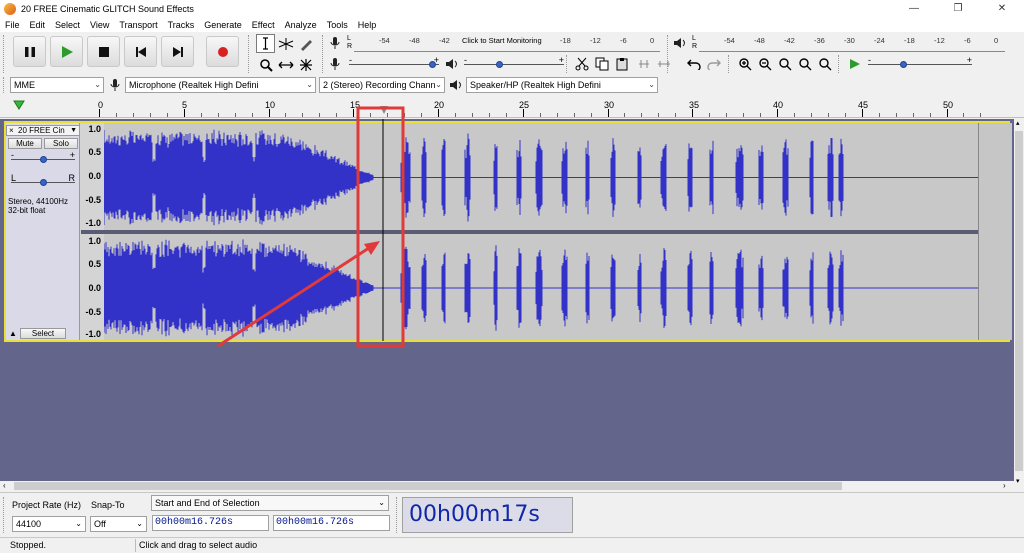  What do you see at coordinates (57, 85) in the screenshot?
I see `audio-host-select: MME ⌄` at bounding box center [57, 85].